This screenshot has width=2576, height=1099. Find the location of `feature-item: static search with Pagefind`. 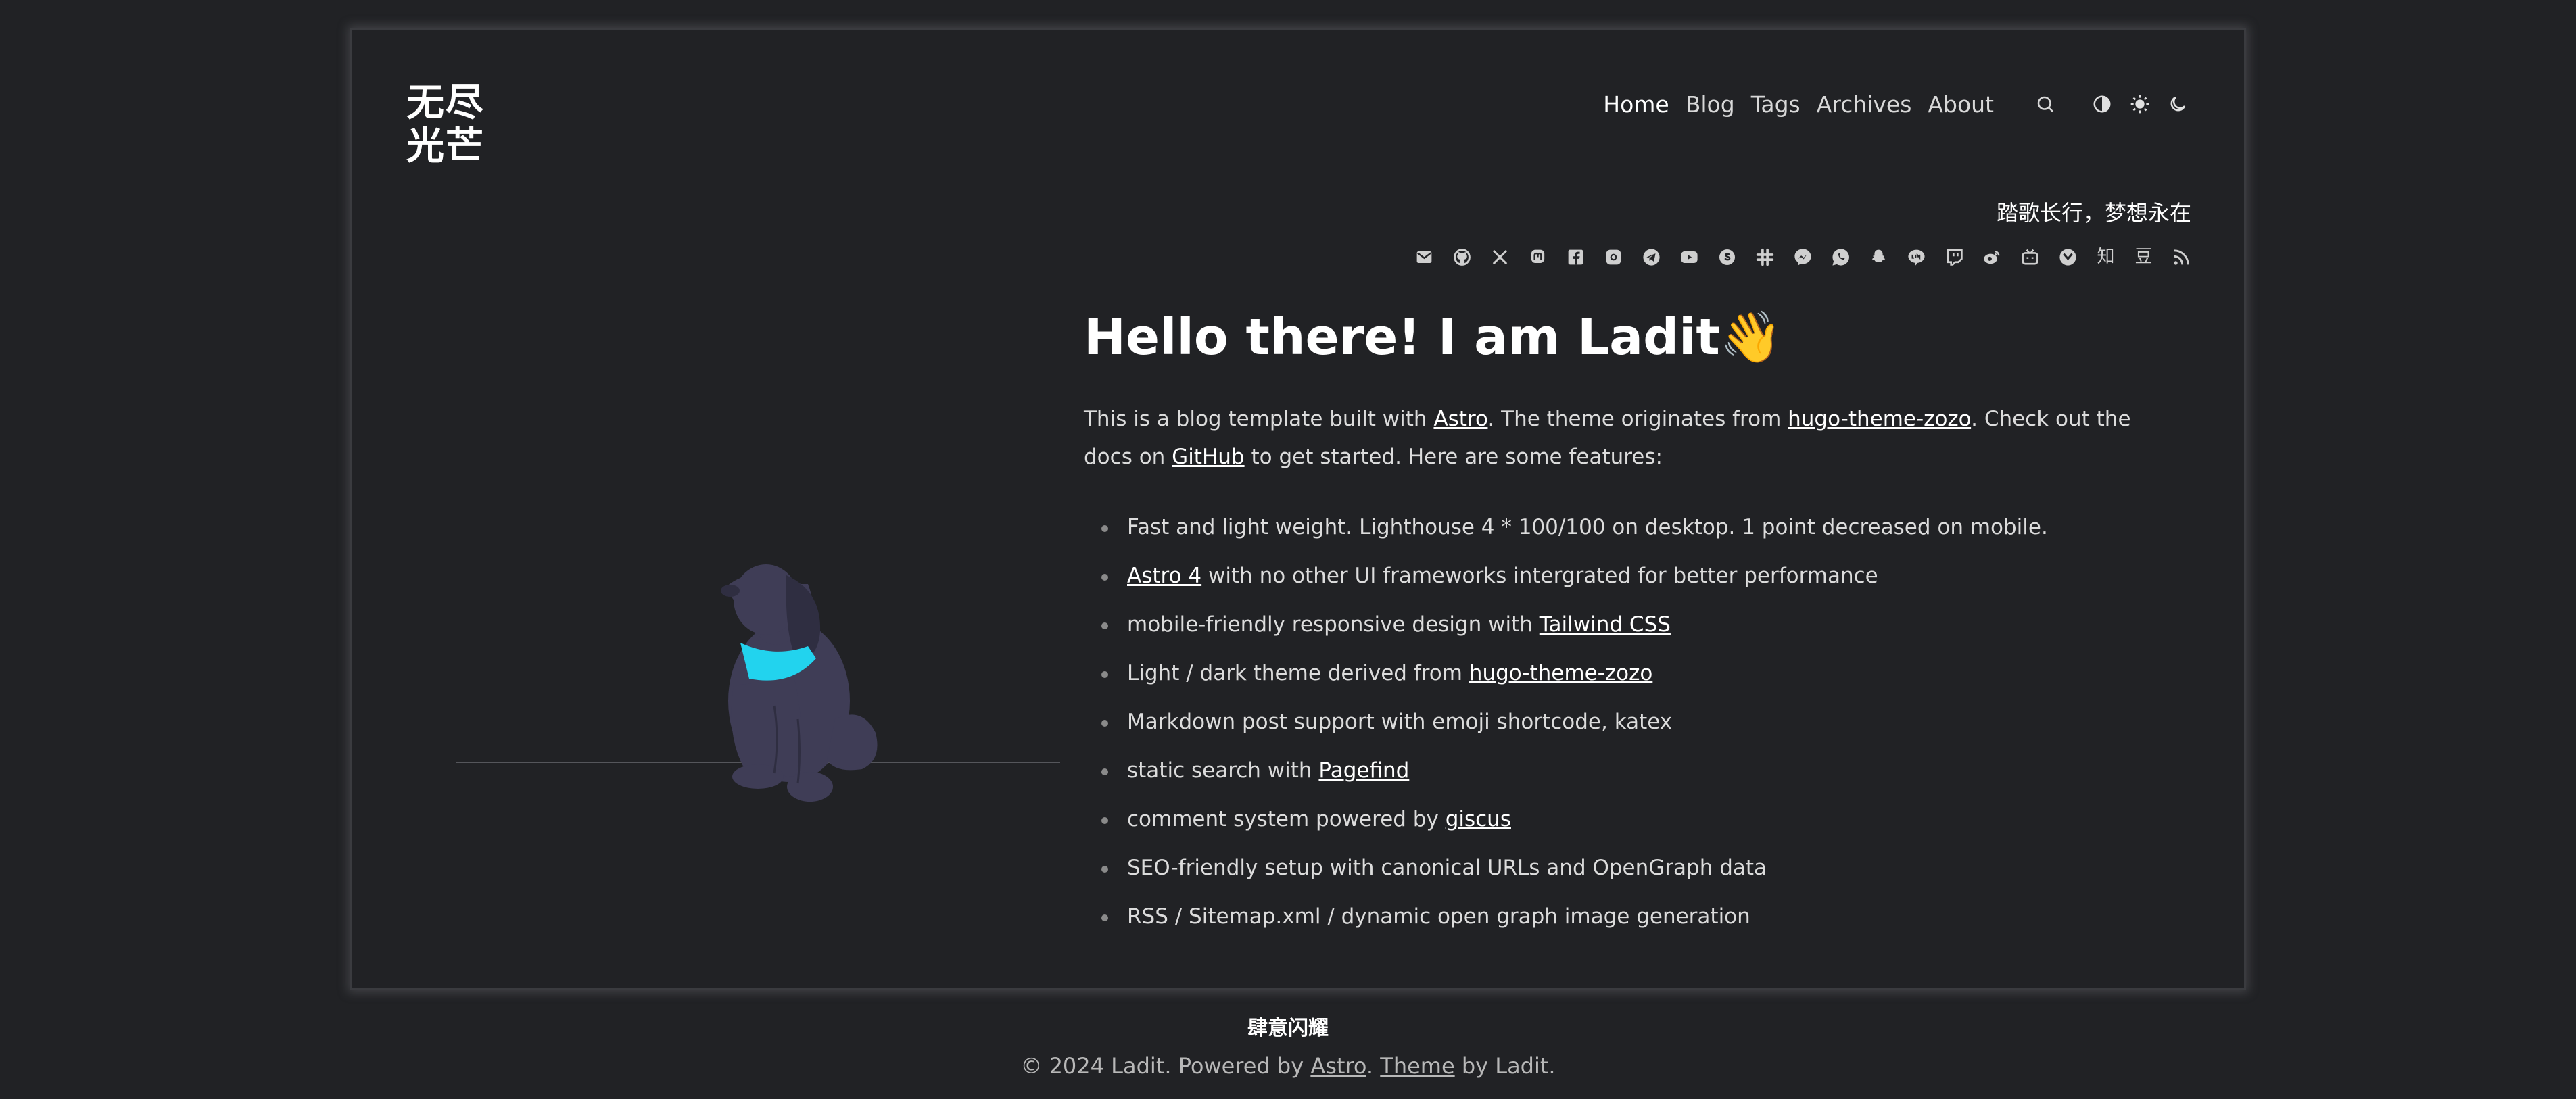

feature-item: static search with Pagefind is located at coordinates (1625, 770).